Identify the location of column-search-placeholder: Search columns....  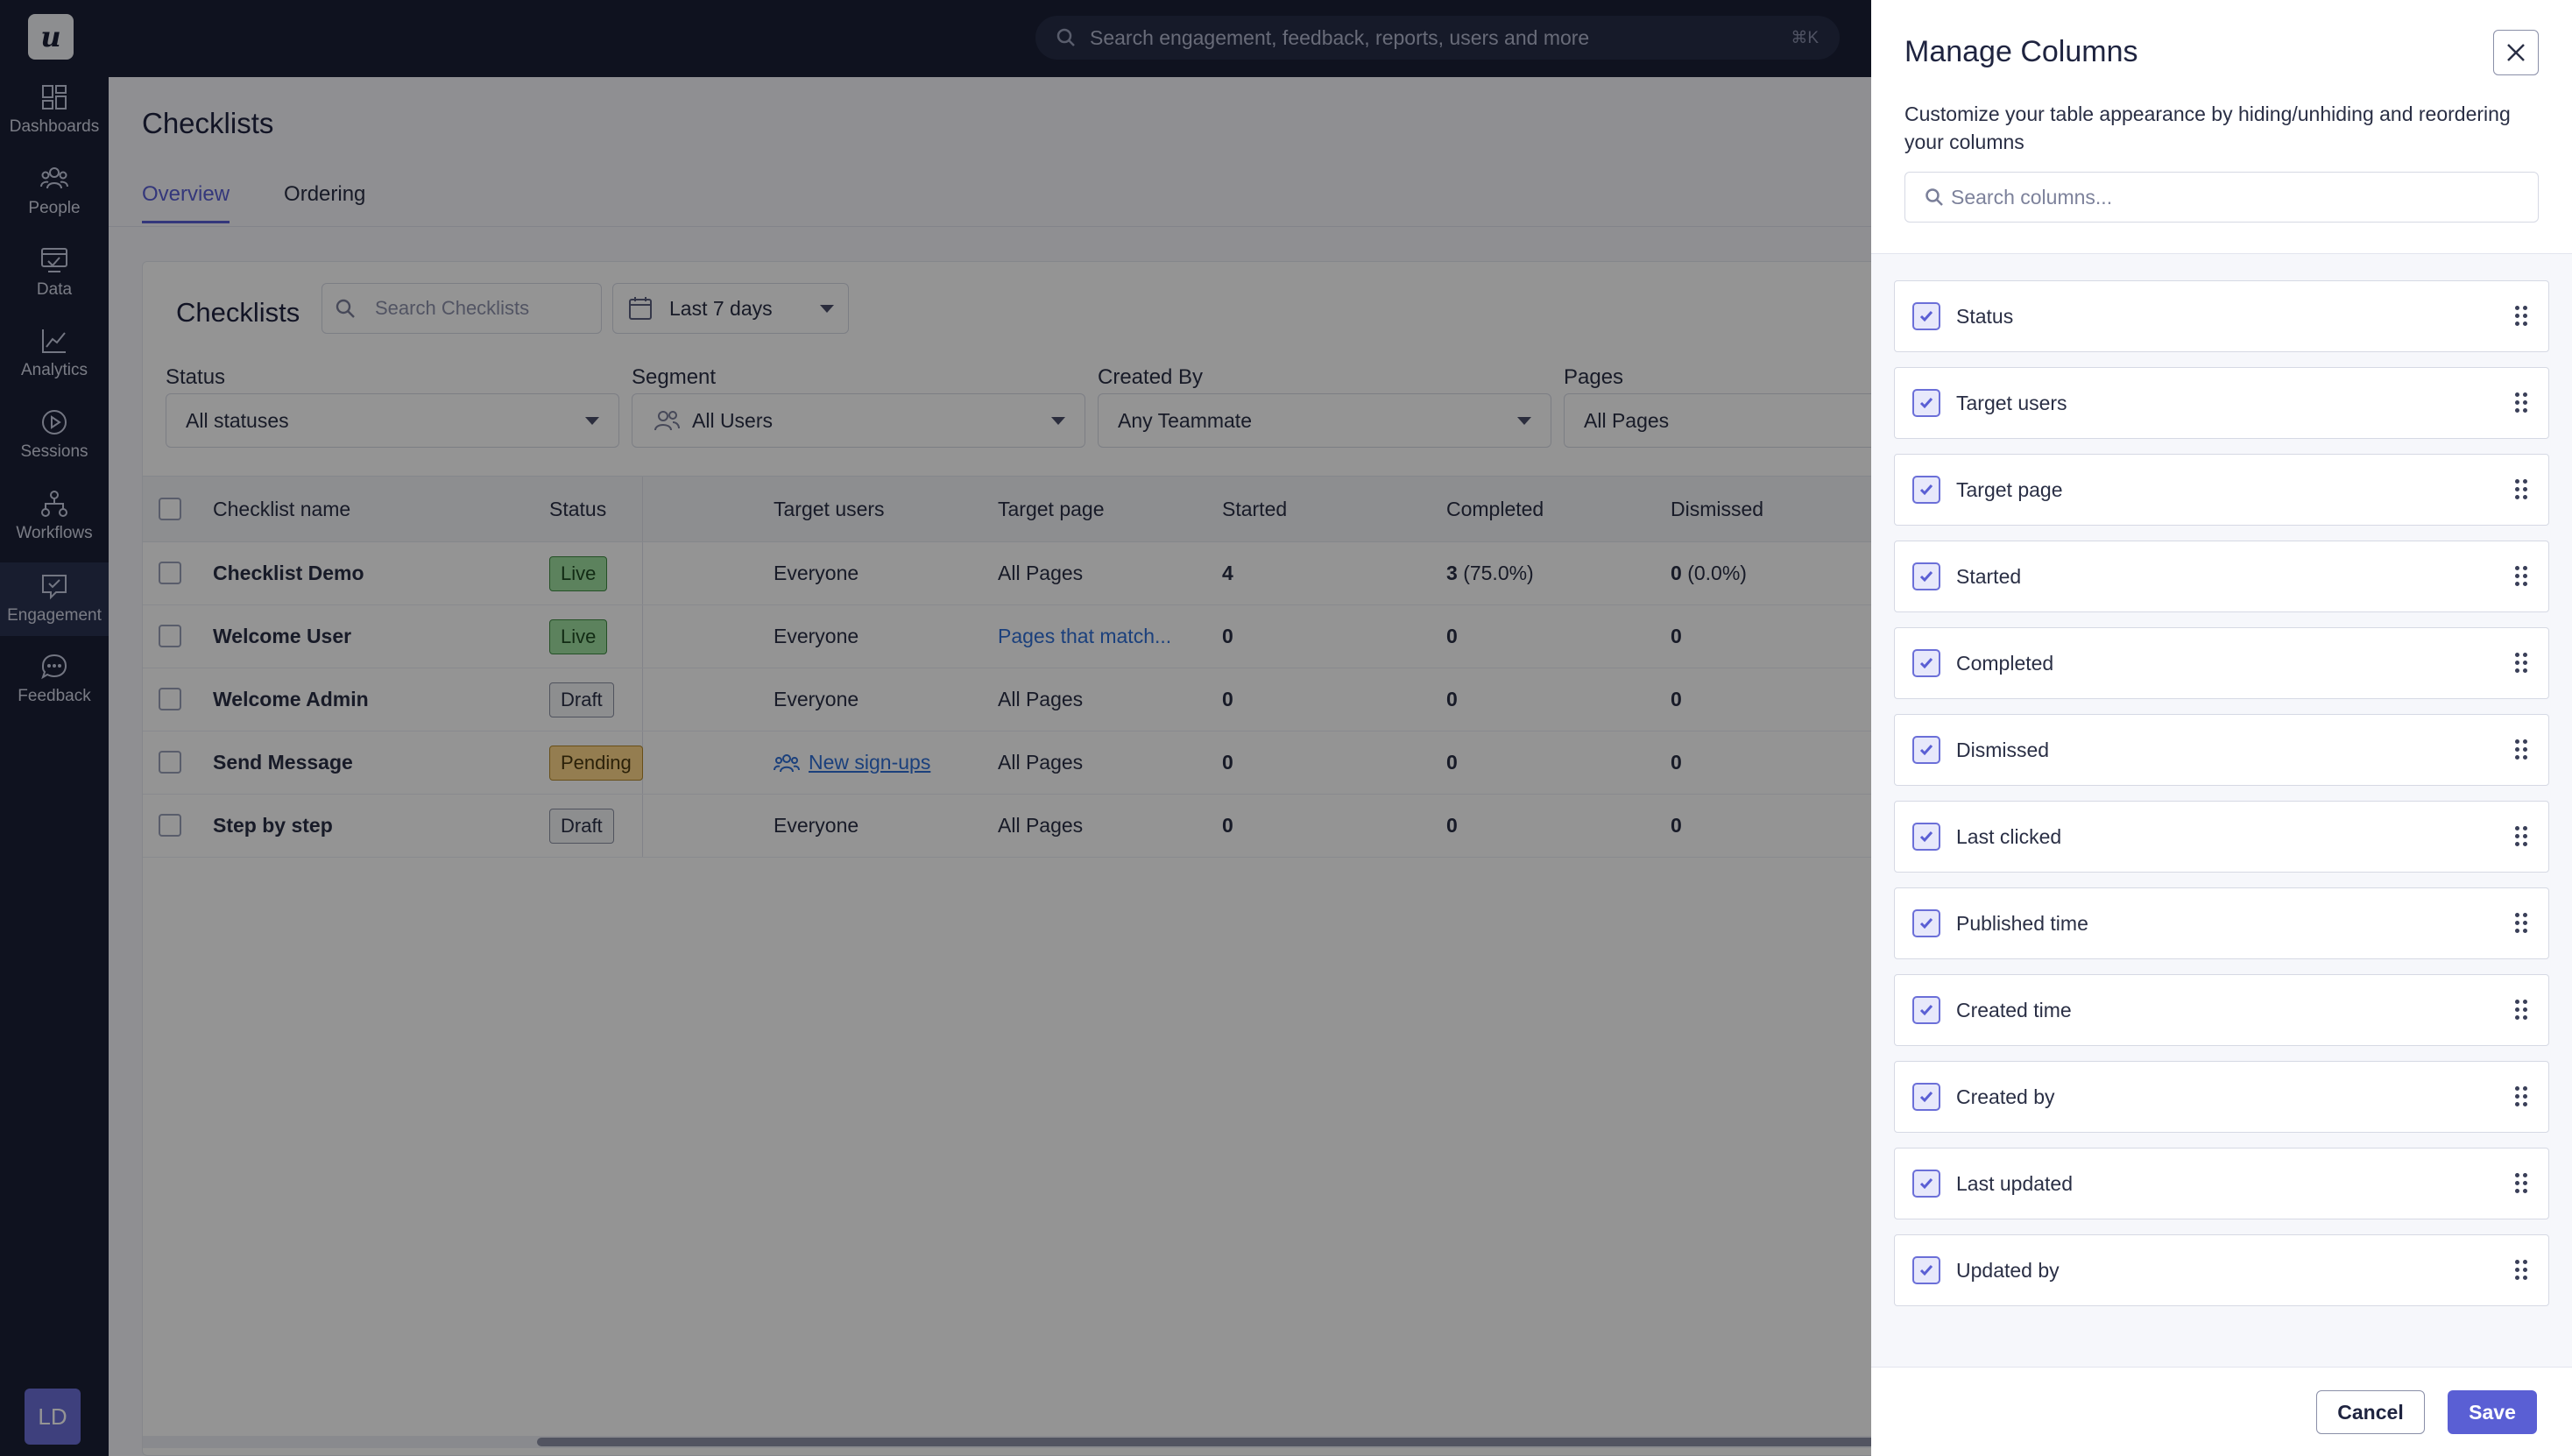
(2032, 197).